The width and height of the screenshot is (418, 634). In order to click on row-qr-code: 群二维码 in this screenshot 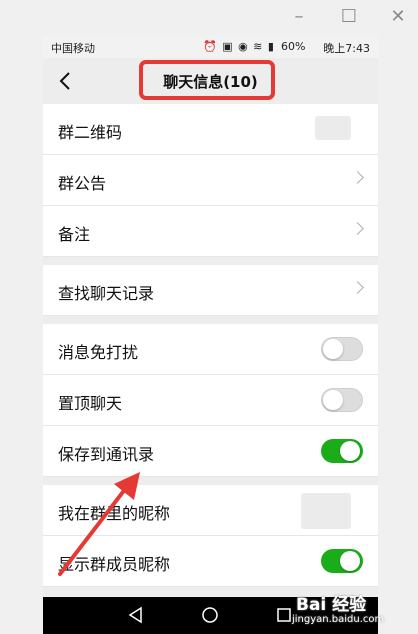, I will do `click(210, 129)`.